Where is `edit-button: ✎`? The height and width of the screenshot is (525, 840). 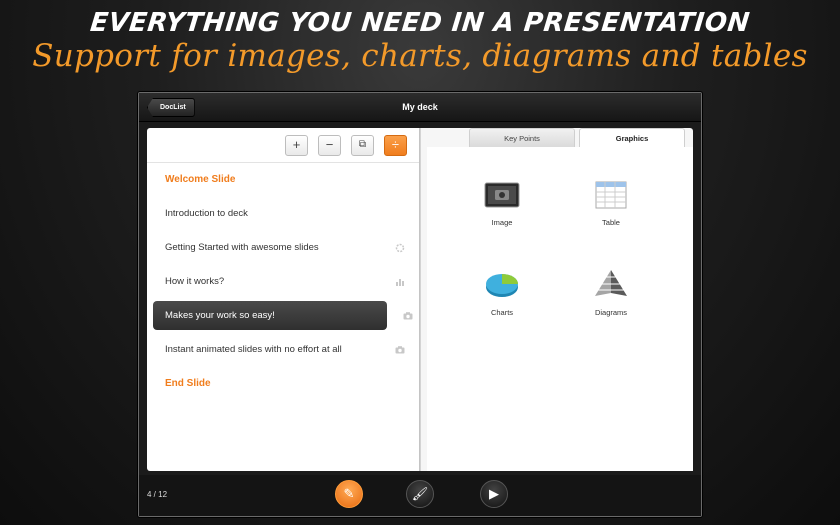 edit-button: ✎ is located at coordinates (349, 494).